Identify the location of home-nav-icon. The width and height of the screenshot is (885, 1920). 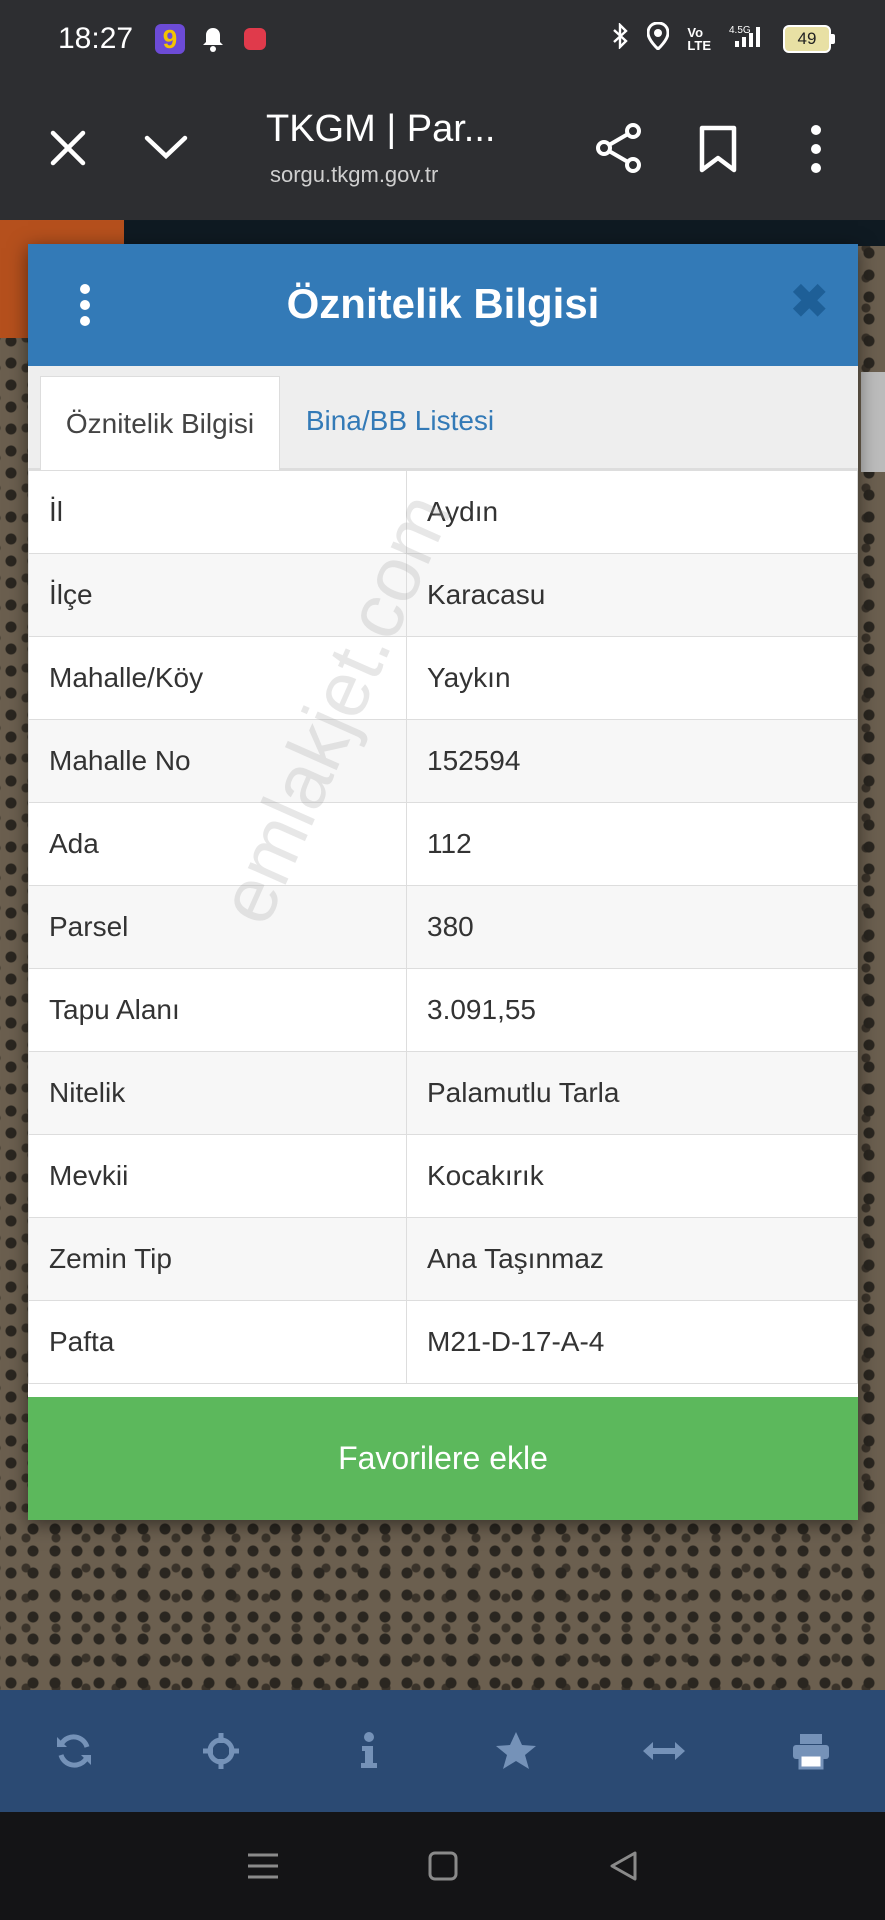
(443, 1866).